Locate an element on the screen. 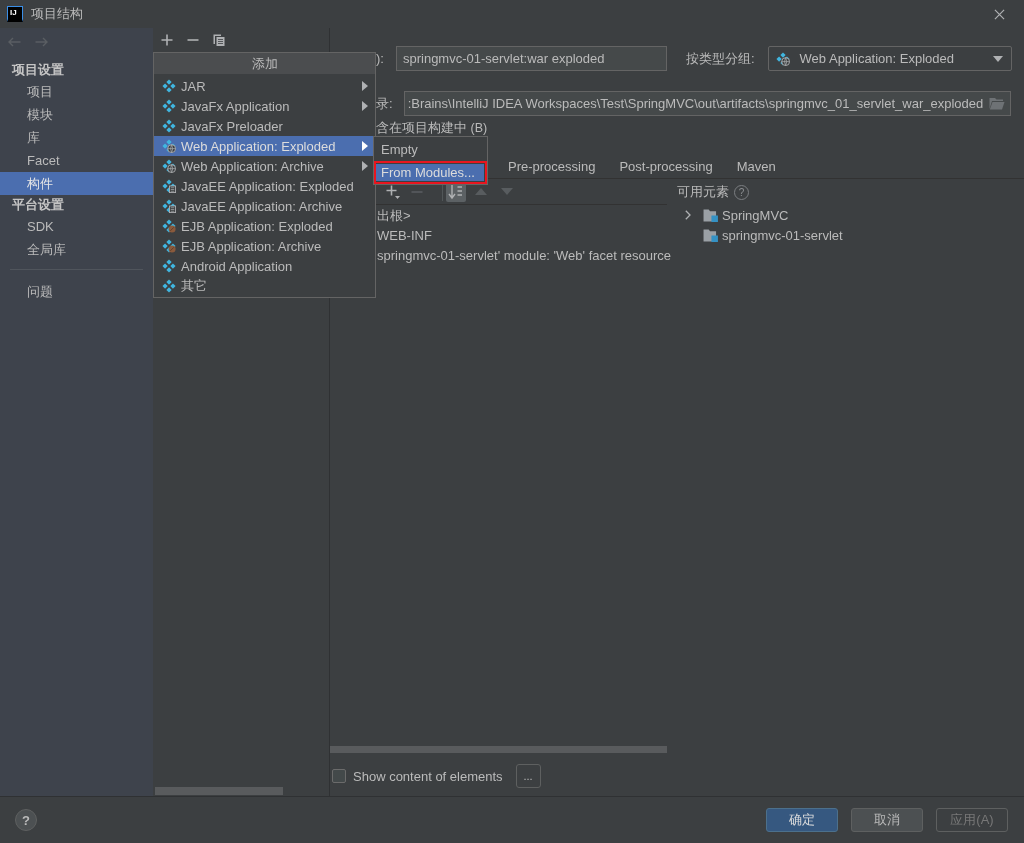 This screenshot has width=1024, height=843. tree-item: WEB-INF is located at coordinates (404, 236).